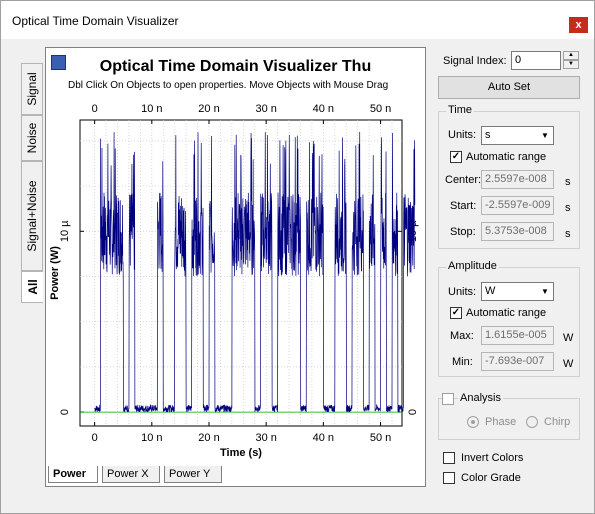 This screenshot has width=595, height=514. Describe the element at coordinates (208, 109) in the screenshot. I see `x-tick-label-top: 20 n` at that location.